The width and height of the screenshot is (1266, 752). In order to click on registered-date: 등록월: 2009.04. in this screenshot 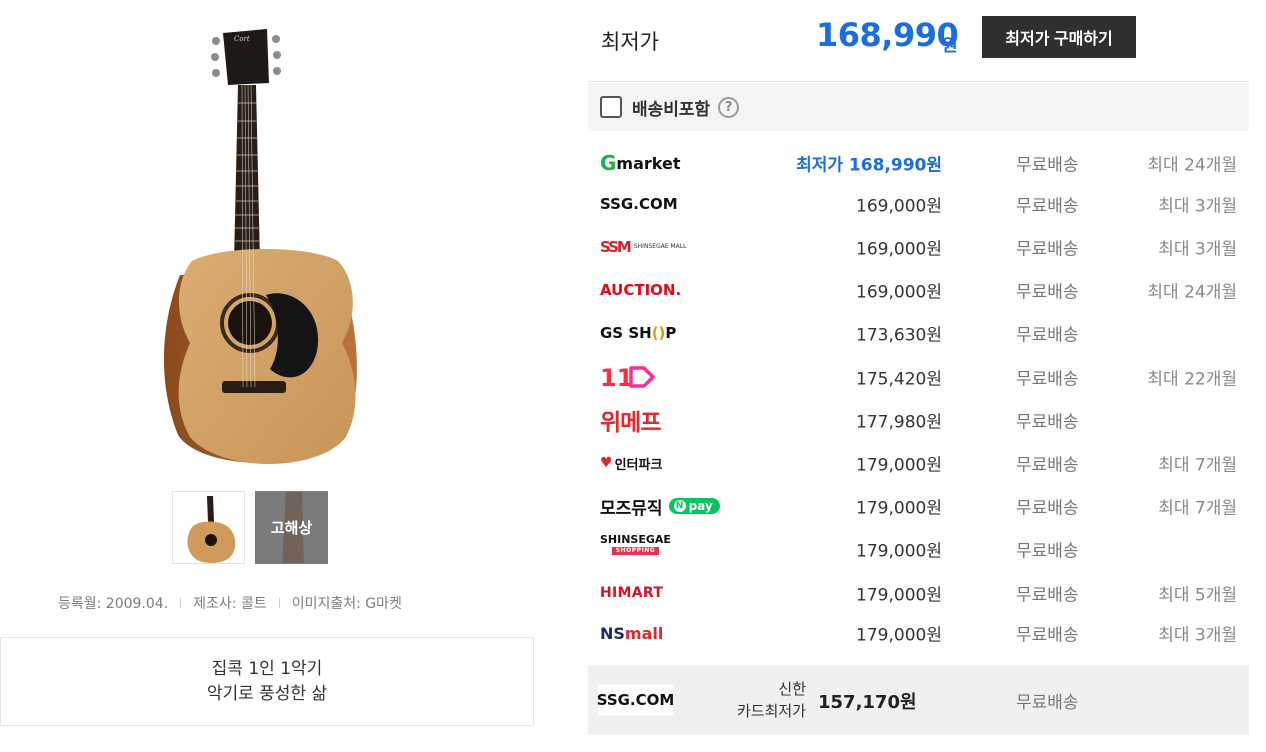, I will do `click(113, 604)`.